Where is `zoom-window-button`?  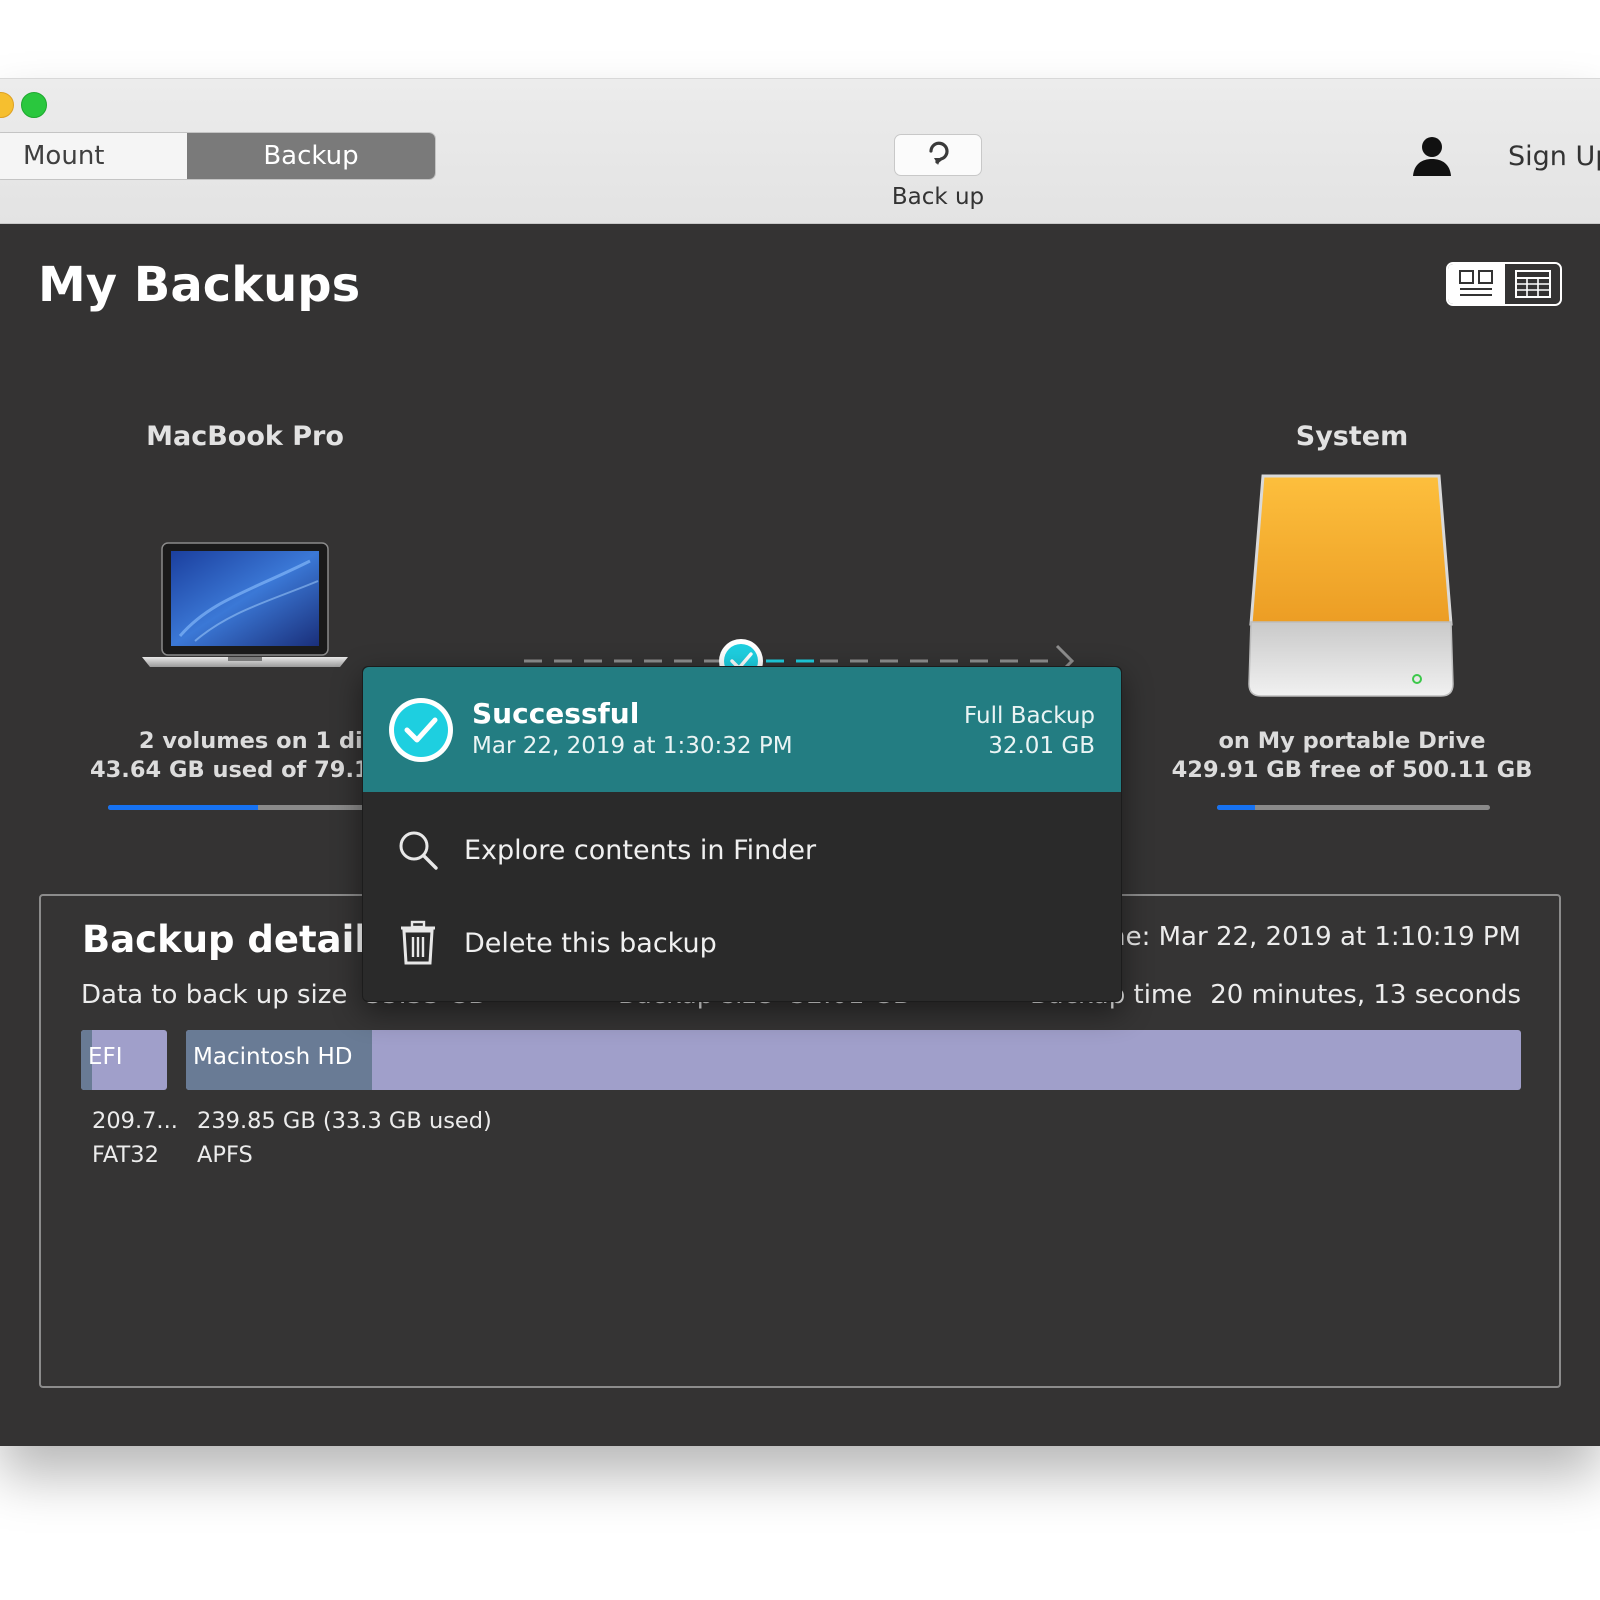 zoom-window-button is located at coordinates (34, 105).